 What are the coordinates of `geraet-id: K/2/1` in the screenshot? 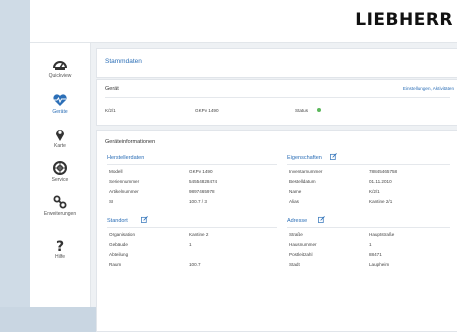 It's located at (110, 110).